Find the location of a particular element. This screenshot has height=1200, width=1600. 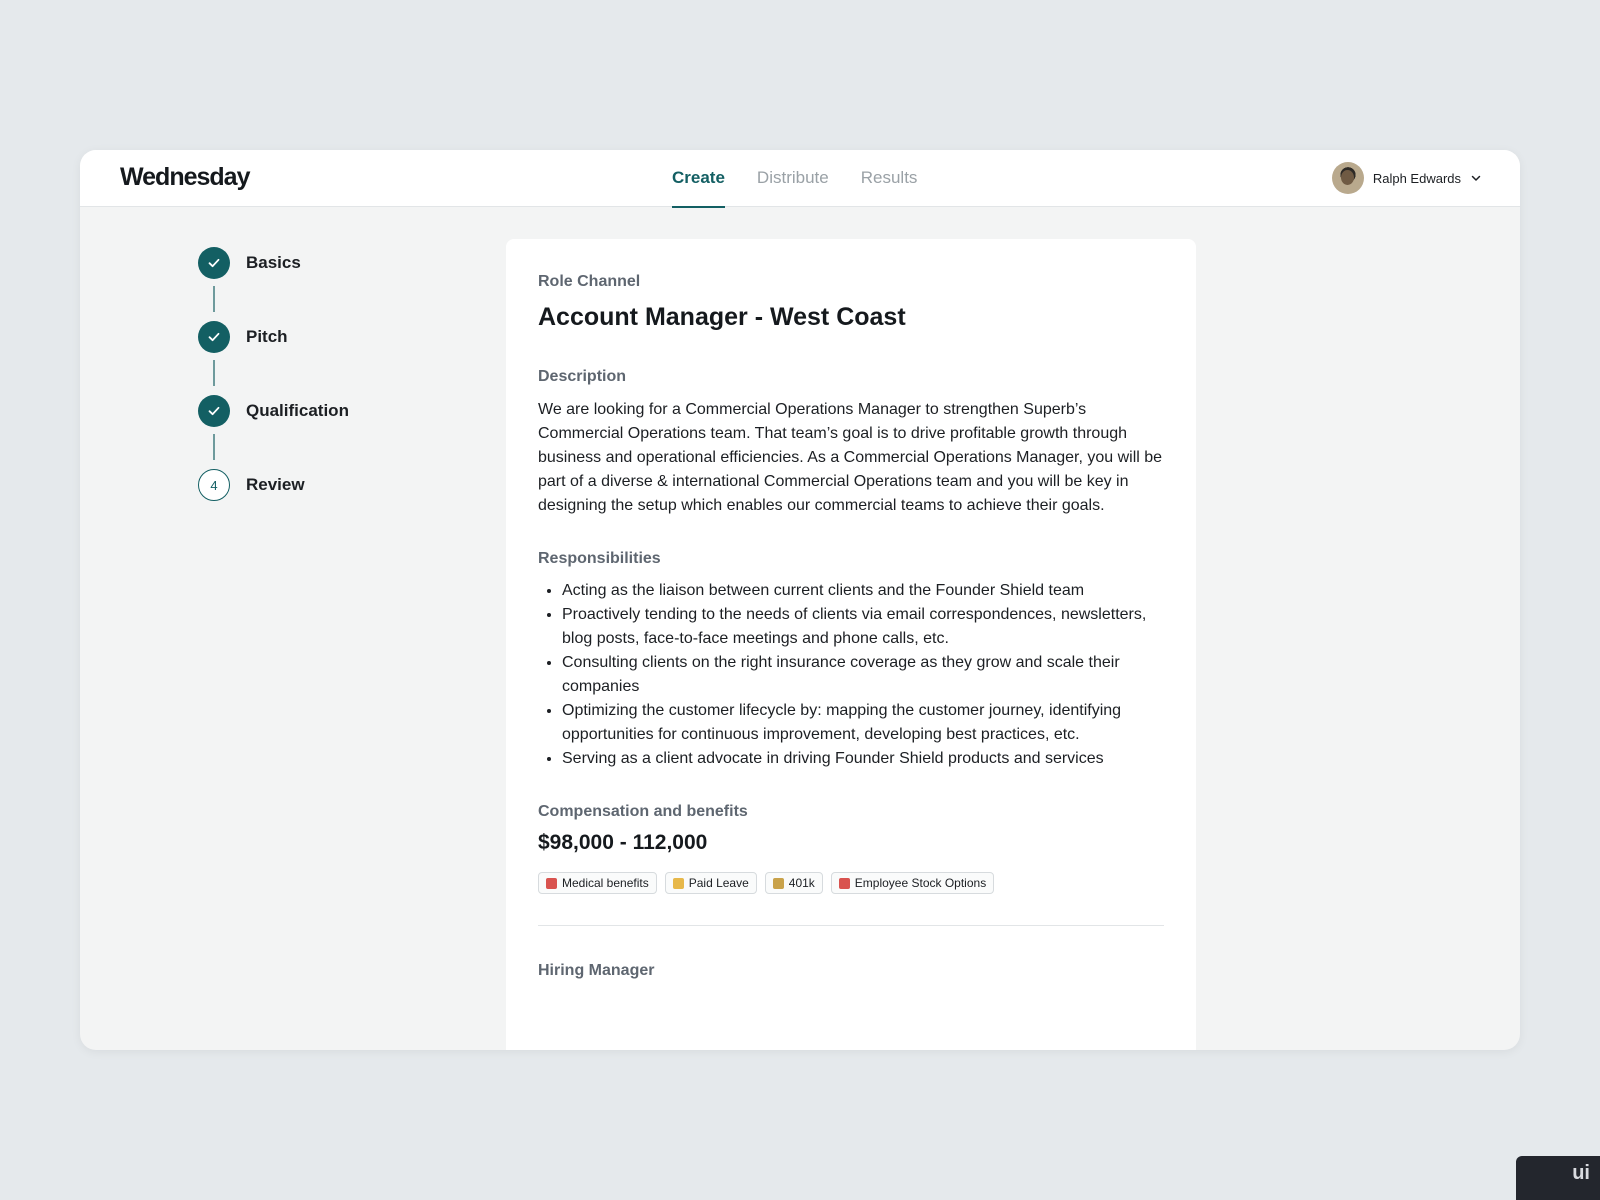

benefit-tag-medical: Medical benefits is located at coordinates (597, 883).